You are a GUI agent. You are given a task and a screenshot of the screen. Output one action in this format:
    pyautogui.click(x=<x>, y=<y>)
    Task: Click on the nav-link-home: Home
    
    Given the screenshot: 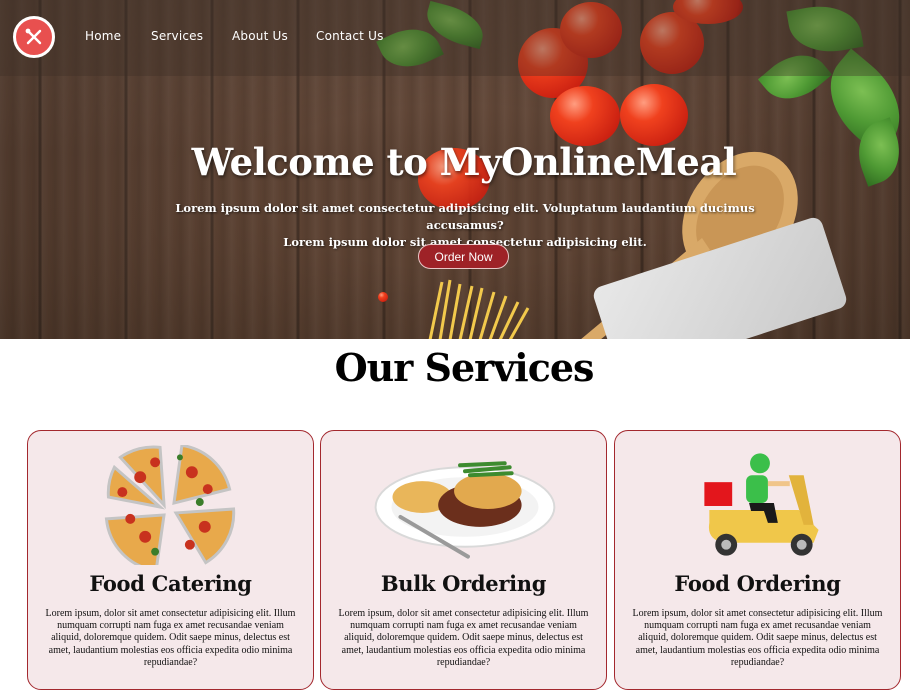 What is the action you would take?
    pyautogui.click(x=103, y=36)
    